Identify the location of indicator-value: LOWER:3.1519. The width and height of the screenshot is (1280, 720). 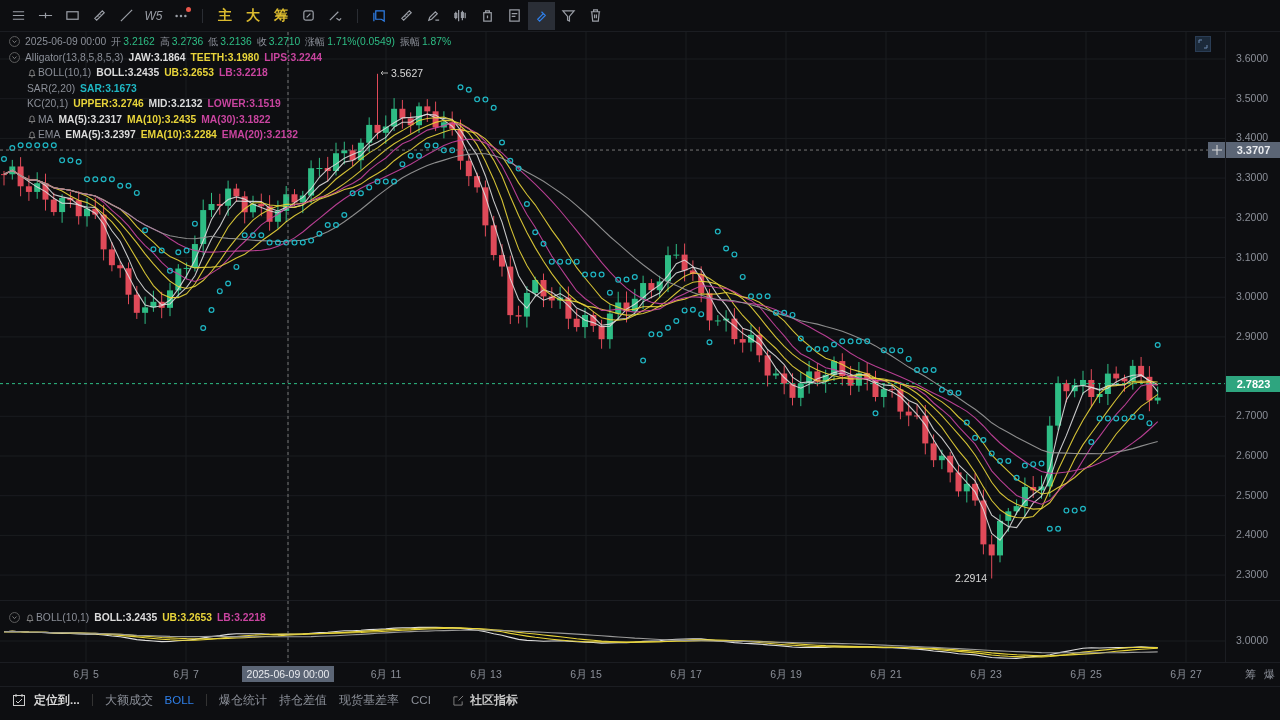
(244, 104).